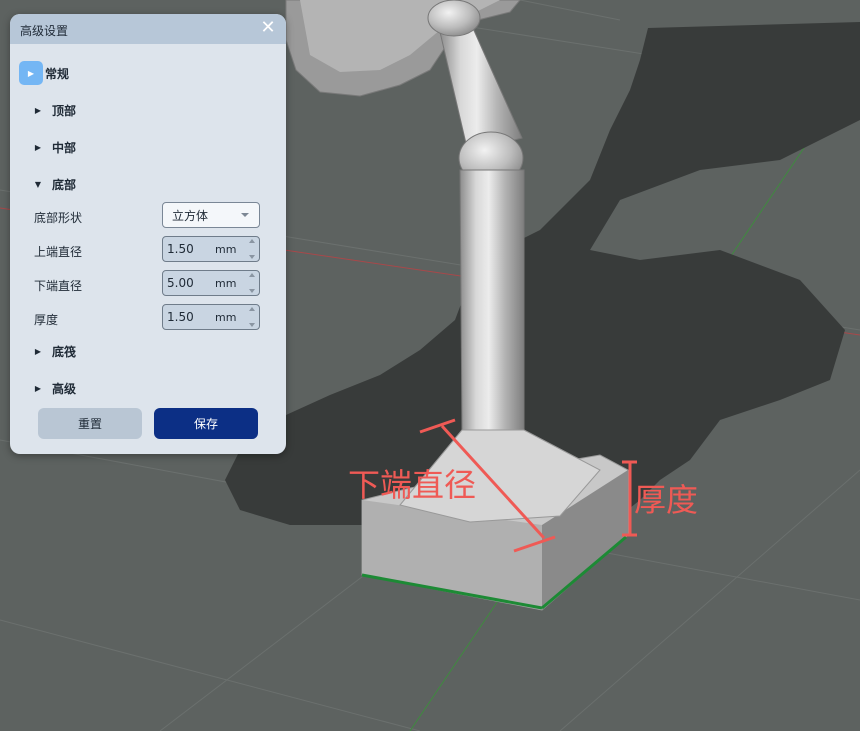  I want to click on section-brim-label: 底筏, so click(64, 351).